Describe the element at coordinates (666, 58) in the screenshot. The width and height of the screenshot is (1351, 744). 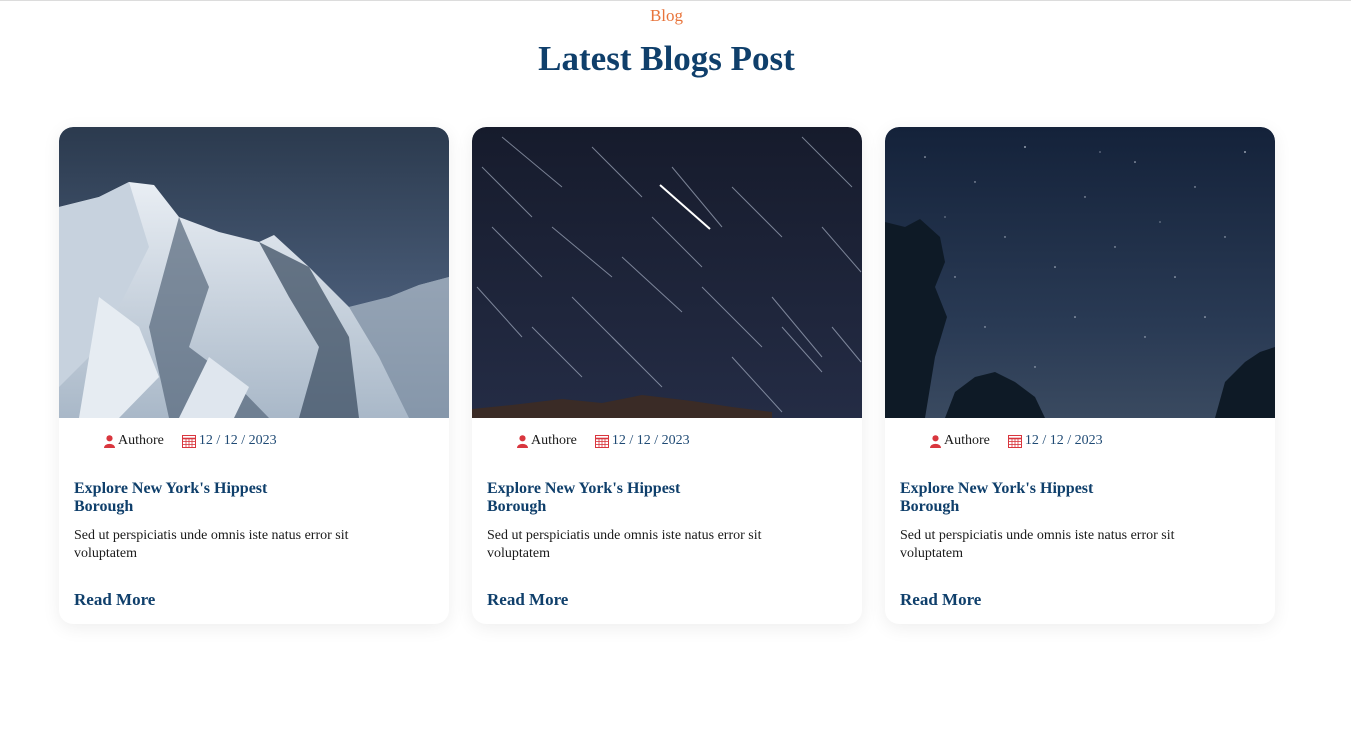
I see `section-heading: Latest Blogs Post` at that location.